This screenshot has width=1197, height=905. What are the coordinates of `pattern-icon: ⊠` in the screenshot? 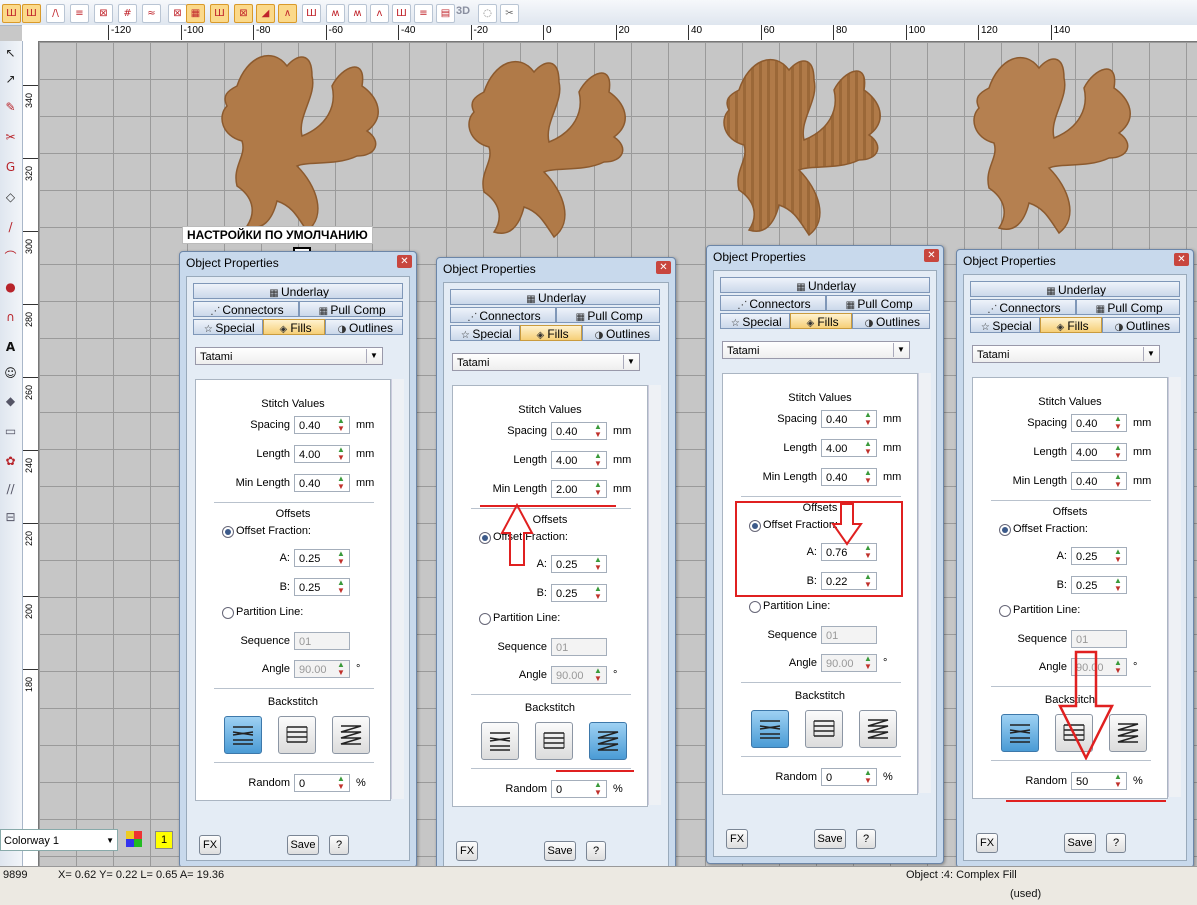 It's located at (103, 13).